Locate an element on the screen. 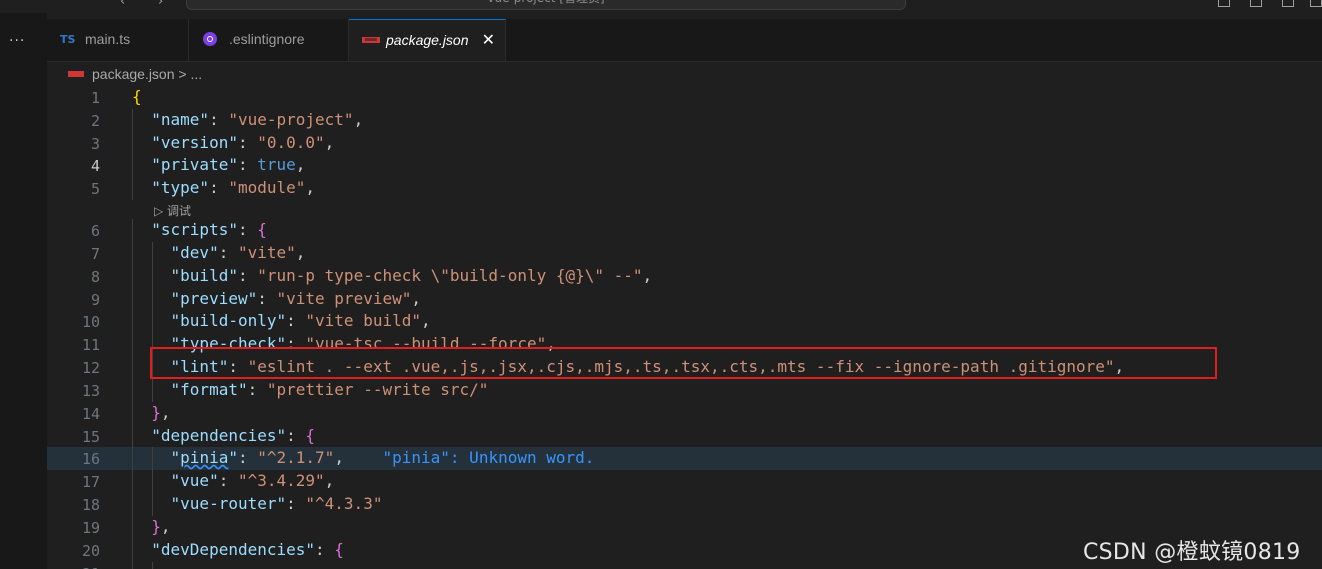  tab-main-ts: TS main.ts is located at coordinates (118, 40).